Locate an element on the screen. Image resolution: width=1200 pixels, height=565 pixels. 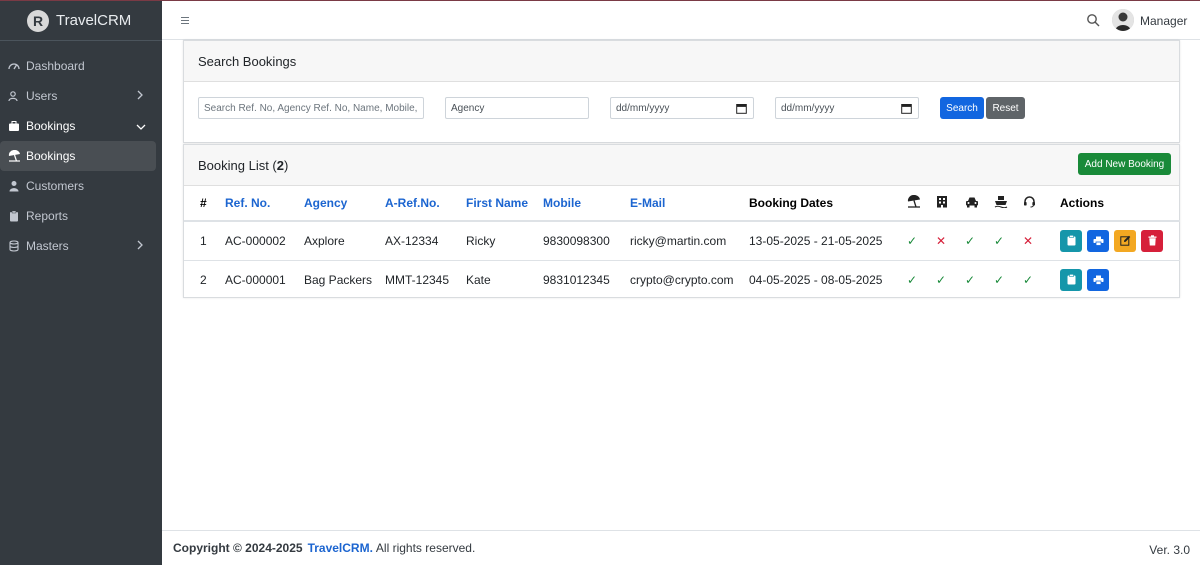
support-check-icon: ✓ is located at coordinates (1028, 279).